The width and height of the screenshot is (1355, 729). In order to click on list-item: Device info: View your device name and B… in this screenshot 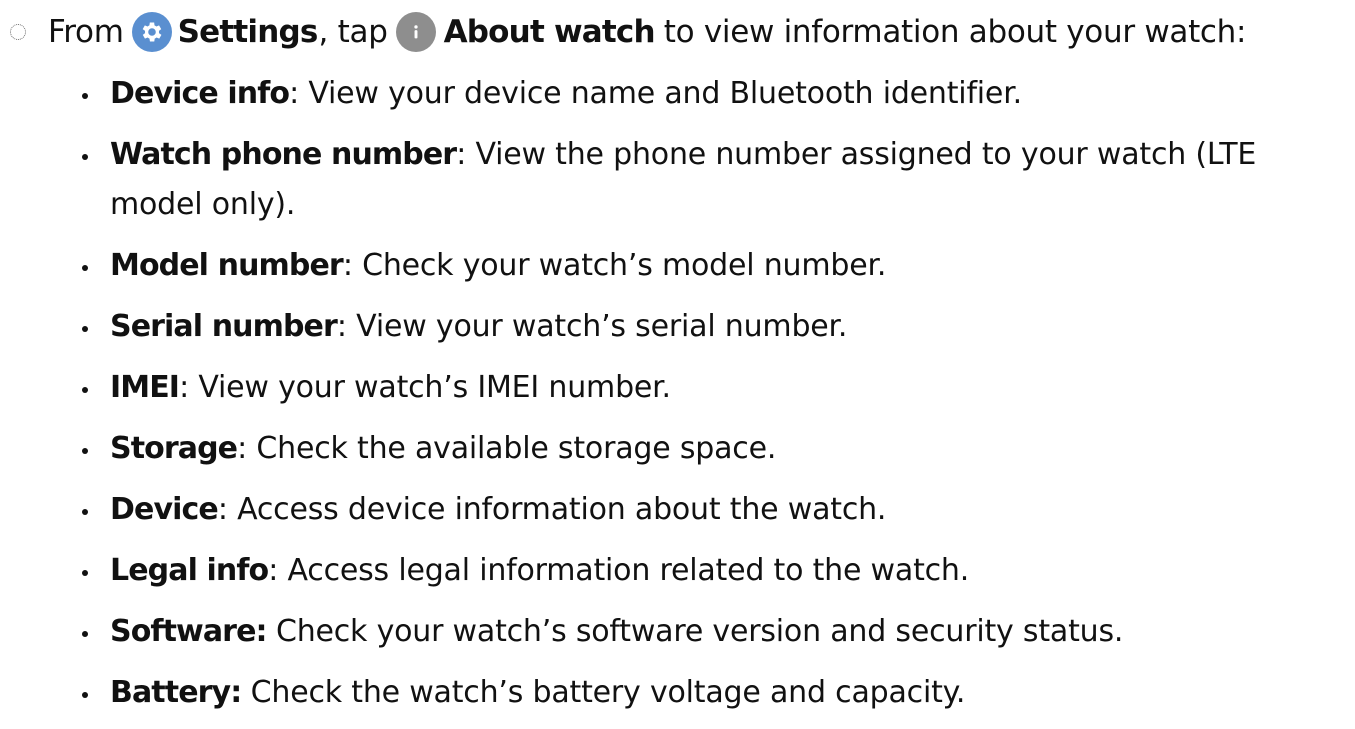, I will do `click(707, 94)`.